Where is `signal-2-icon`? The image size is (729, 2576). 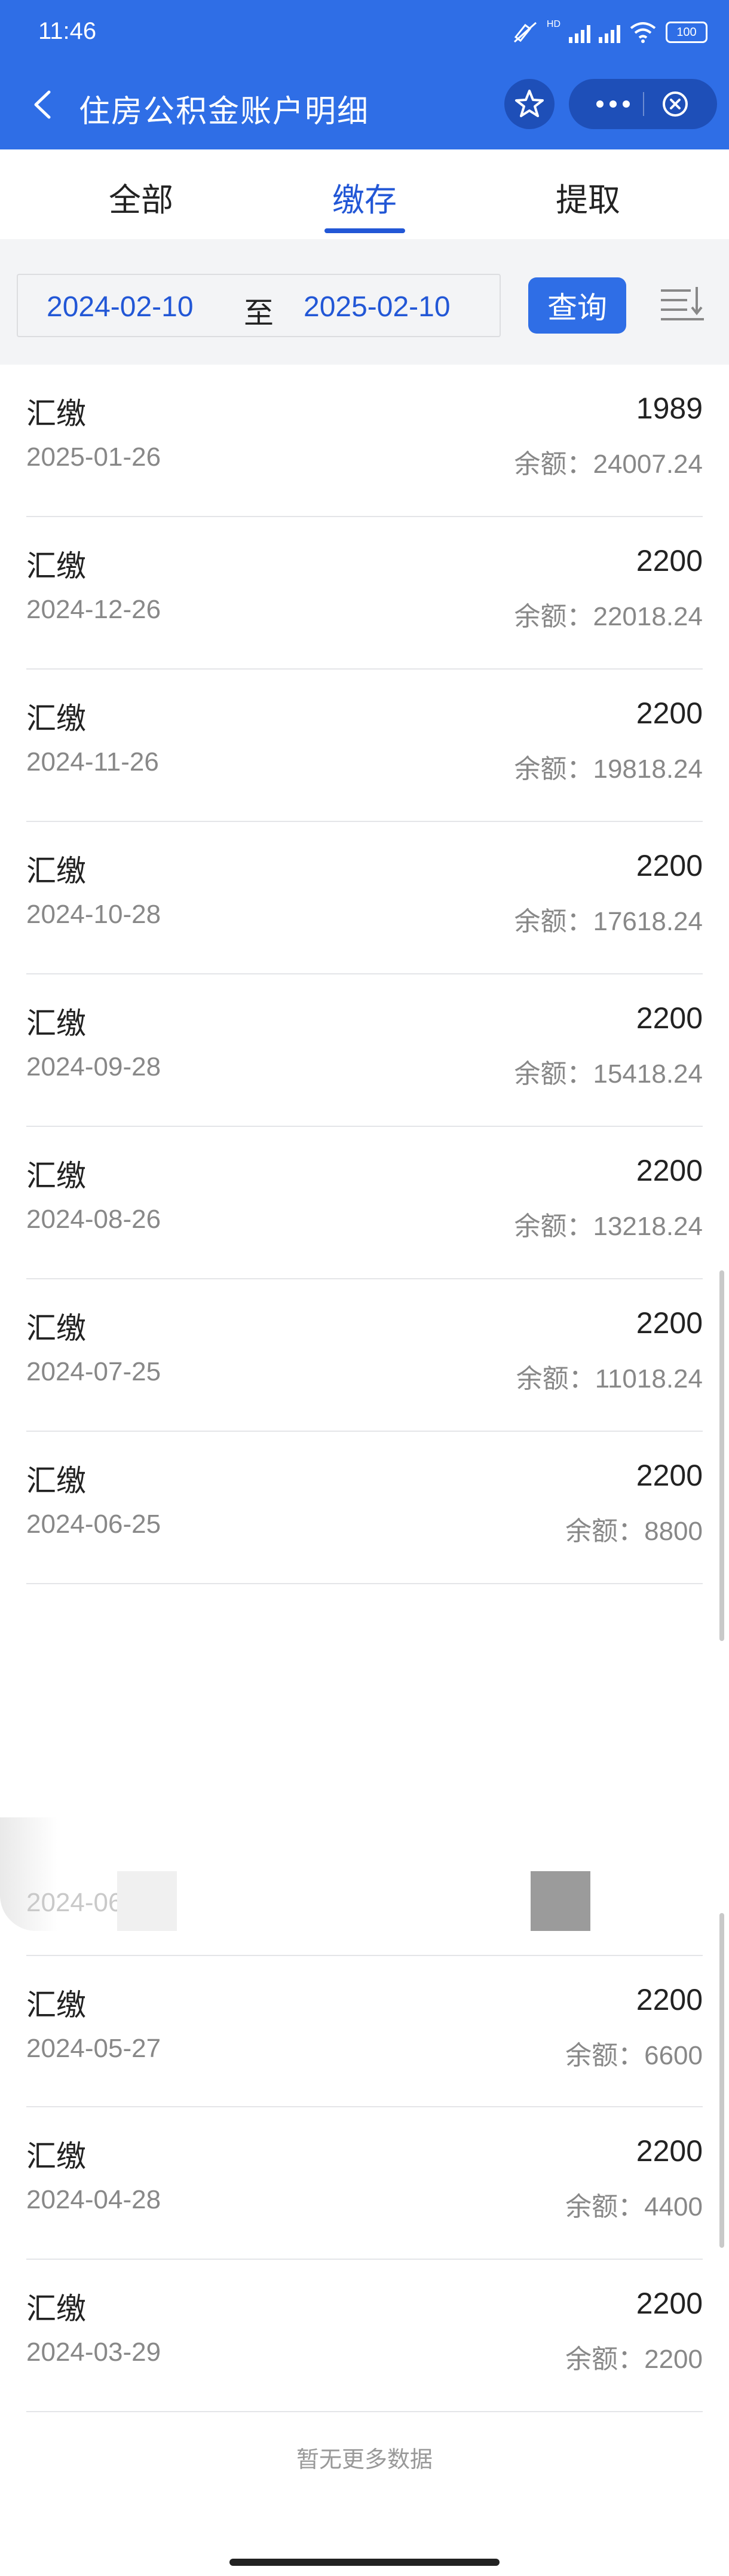
signal-2-icon is located at coordinates (609, 32).